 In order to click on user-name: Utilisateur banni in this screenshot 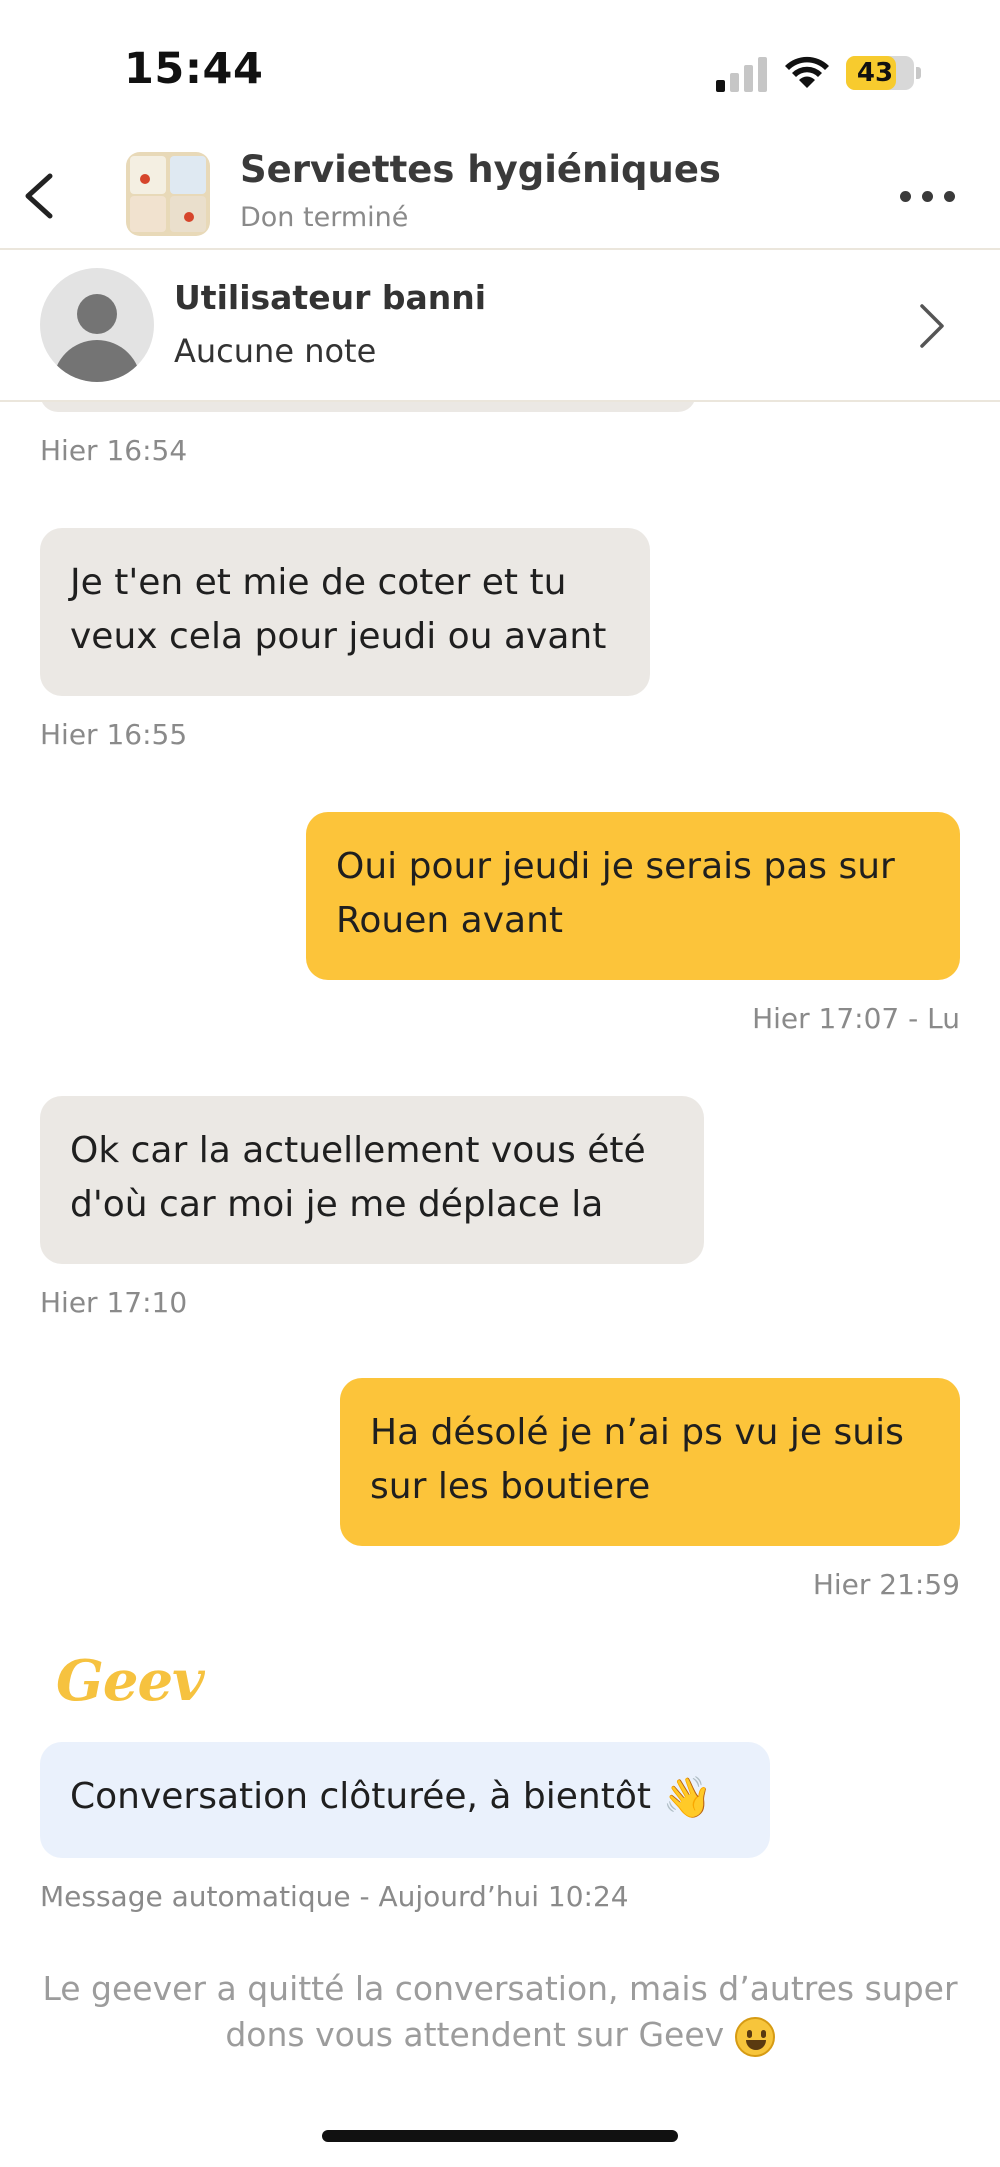, I will do `click(330, 297)`.